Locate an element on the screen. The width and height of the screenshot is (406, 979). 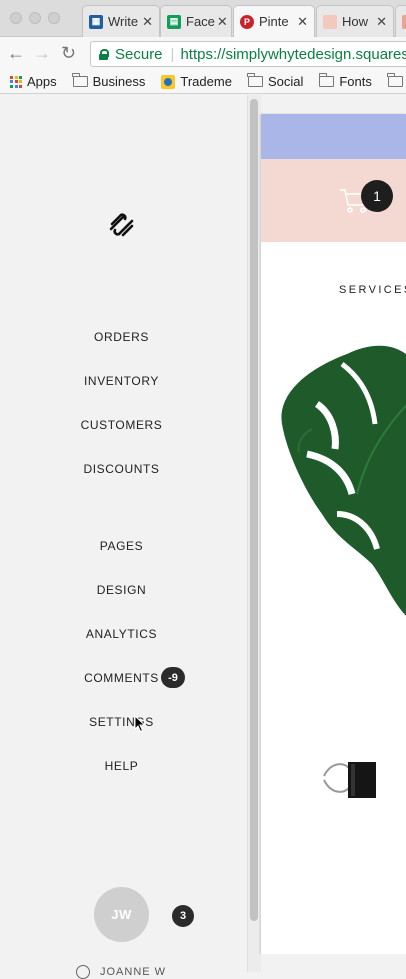
back-arrow-icon: ← is located at coordinates (16, 53).